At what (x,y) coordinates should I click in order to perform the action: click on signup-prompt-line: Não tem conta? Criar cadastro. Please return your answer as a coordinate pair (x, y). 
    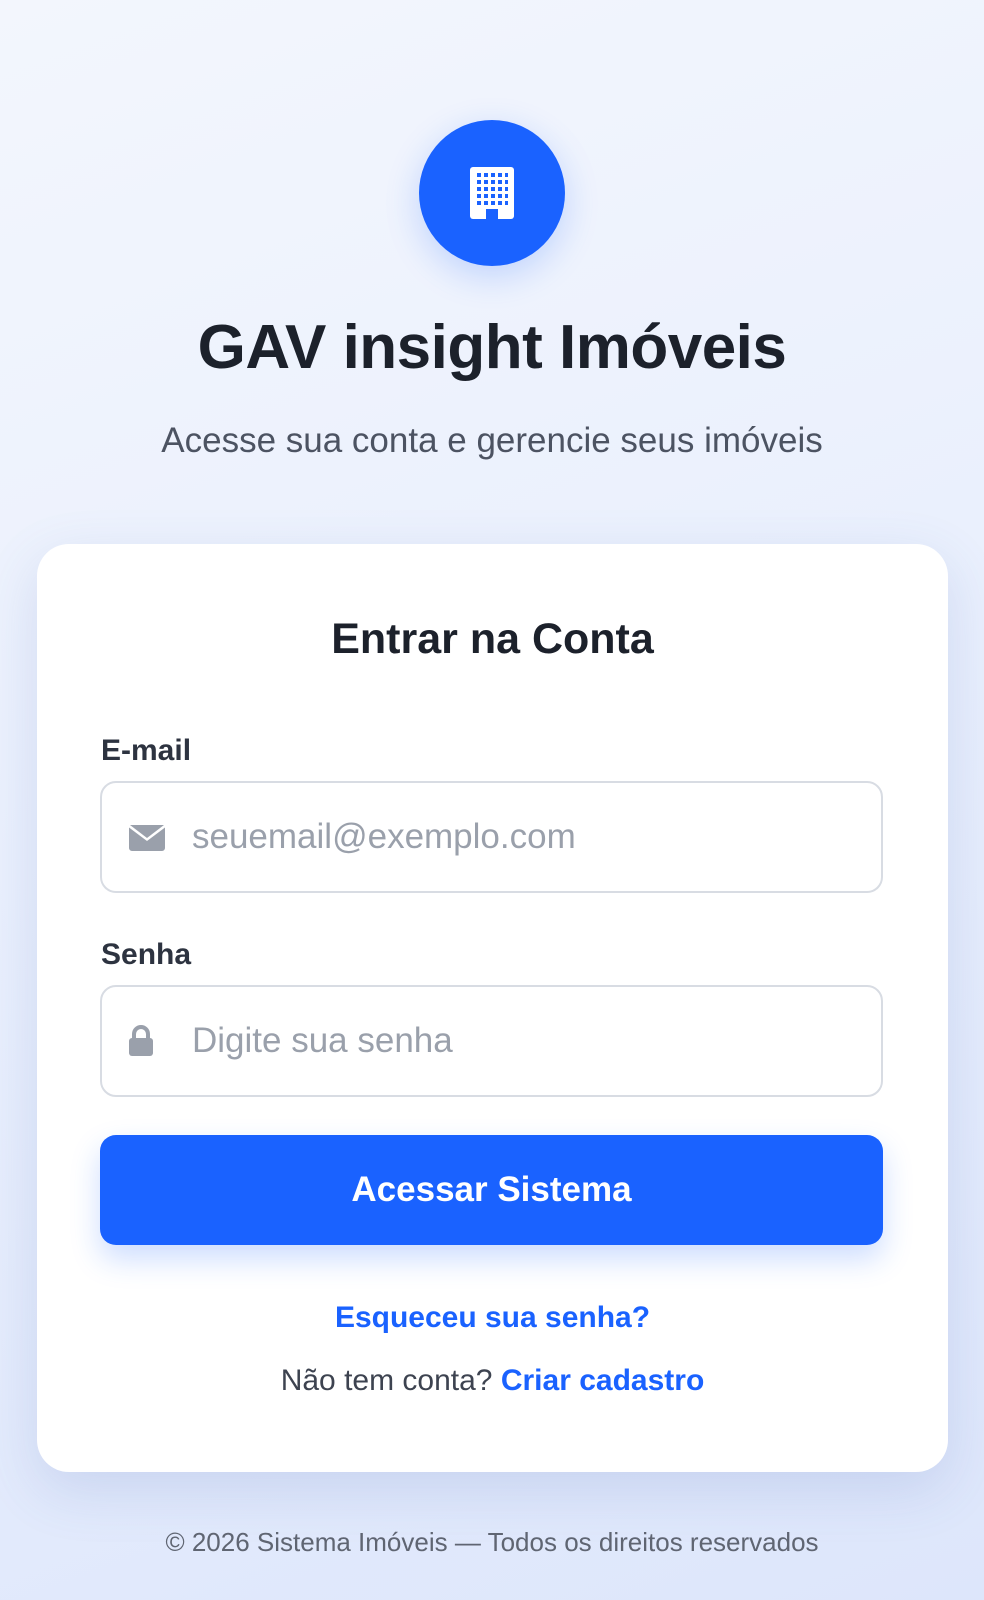
    Looking at the image, I should click on (492, 1381).